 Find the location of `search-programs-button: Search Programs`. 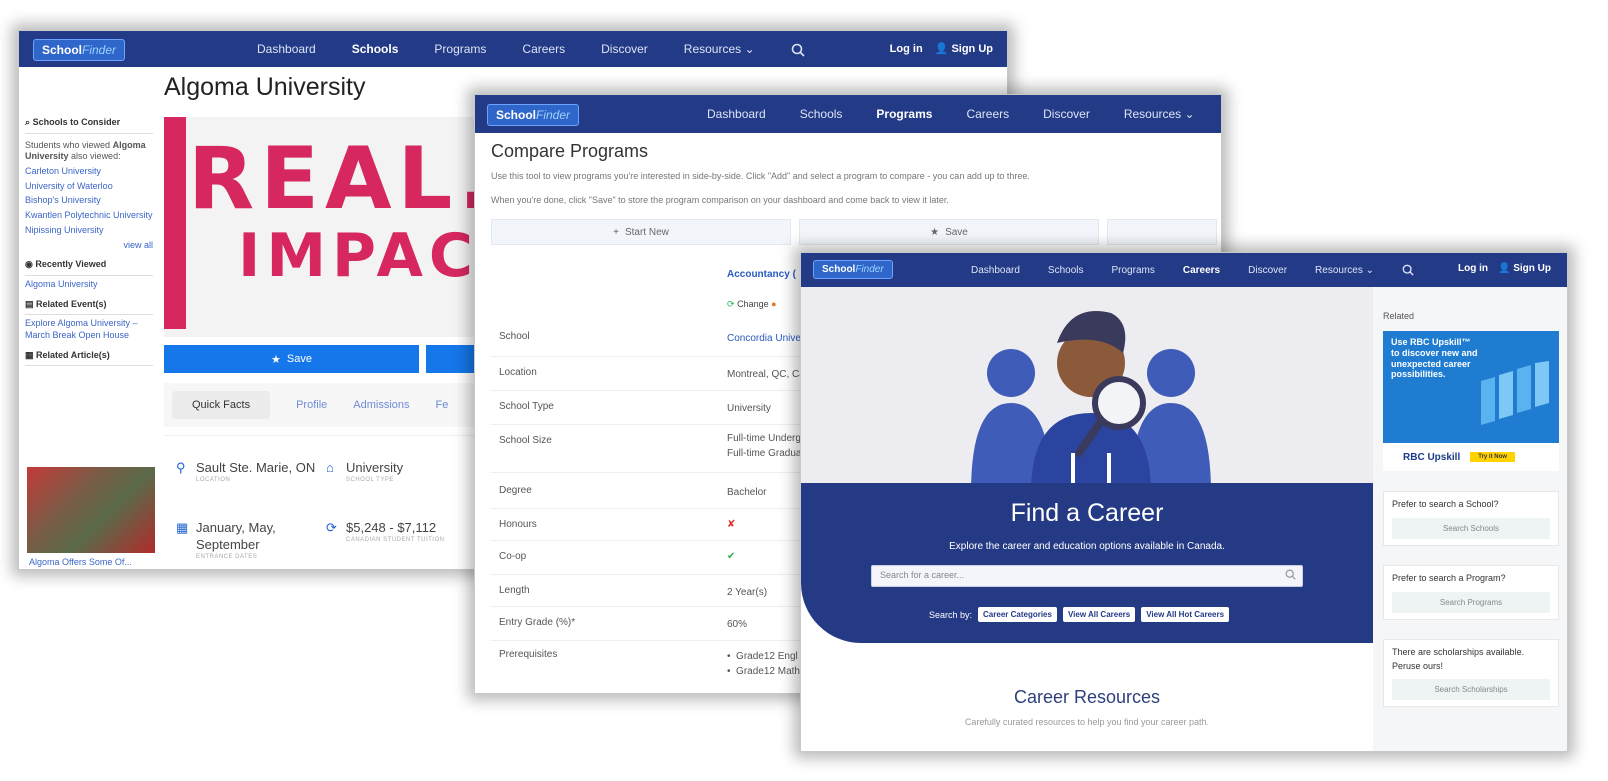

search-programs-button: Search Programs is located at coordinates (1471, 602).